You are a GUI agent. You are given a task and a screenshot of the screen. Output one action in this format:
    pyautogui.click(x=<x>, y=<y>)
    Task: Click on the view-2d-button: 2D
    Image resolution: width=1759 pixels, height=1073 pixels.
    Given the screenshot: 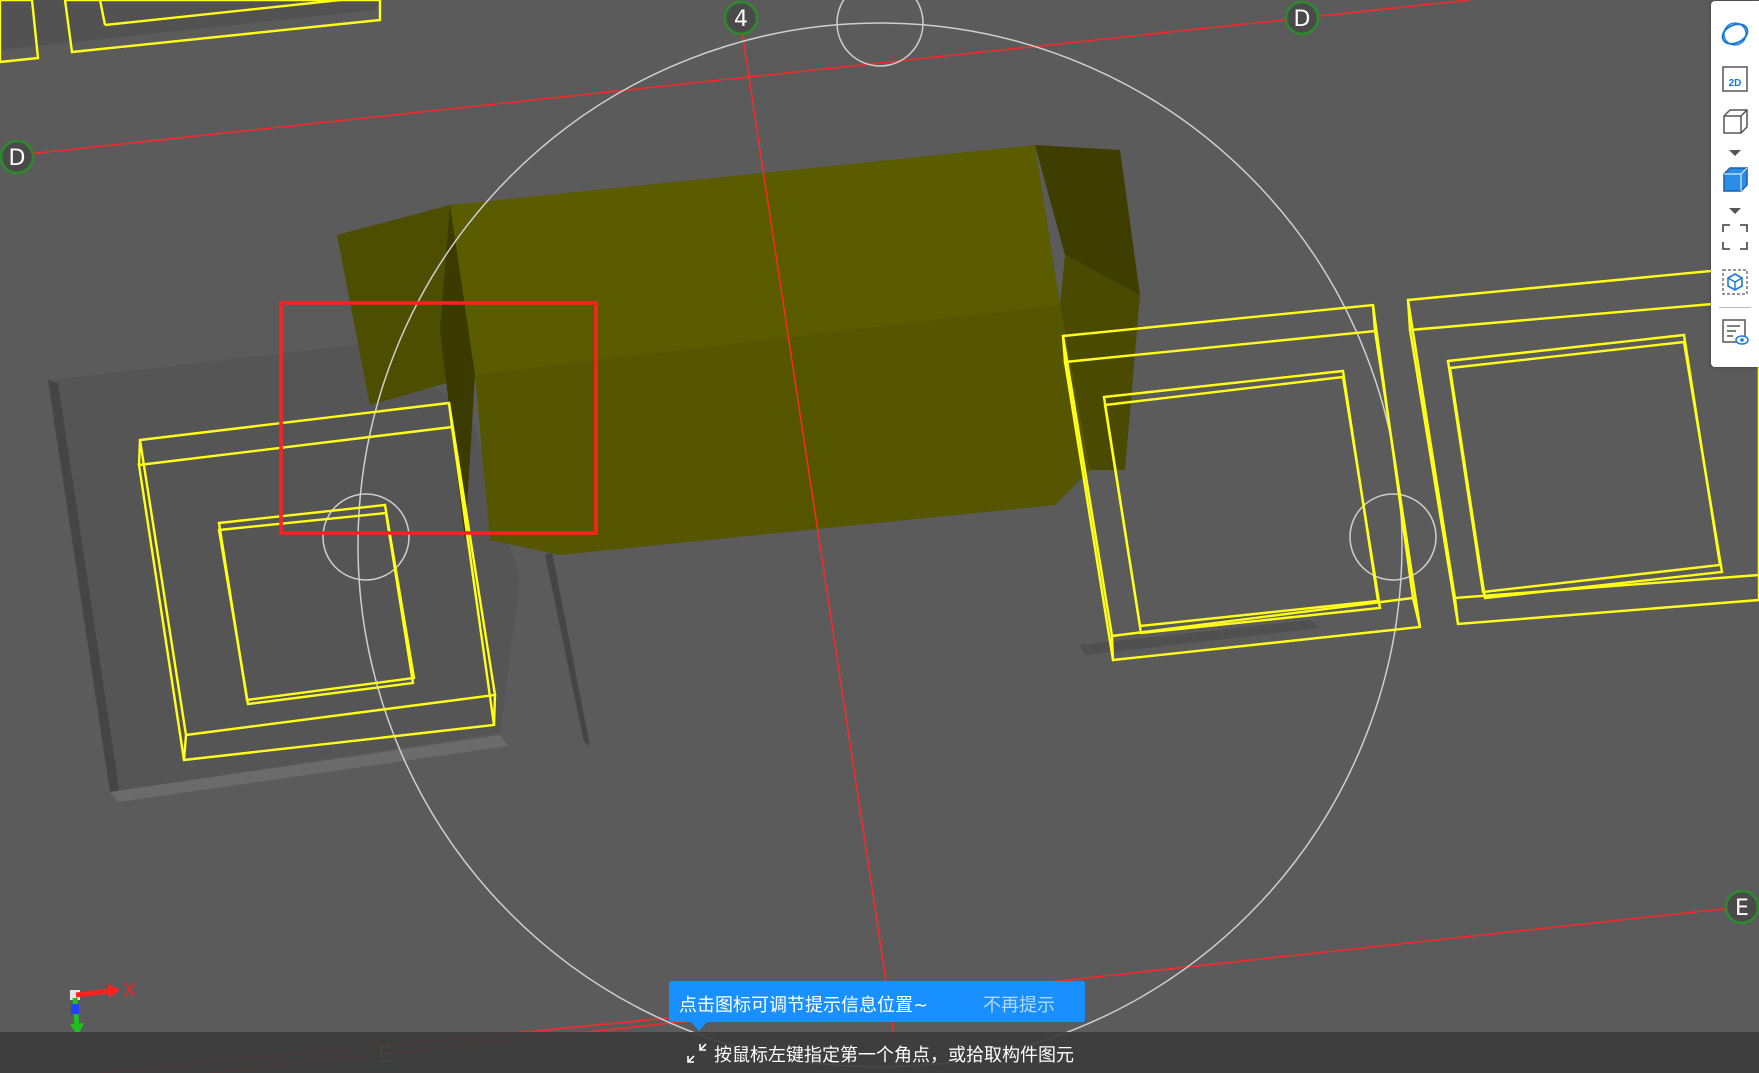 What is the action you would take?
    pyautogui.click(x=1735, y=79)
    